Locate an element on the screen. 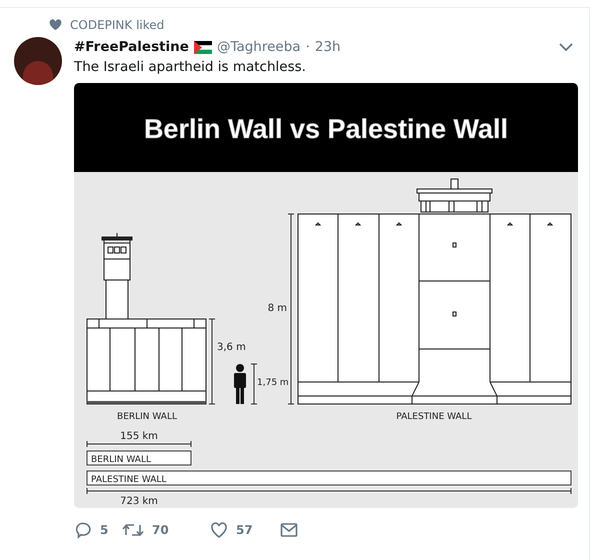 Image resolution: width=599 pixels, height=560 pixels. diagram-label: 155 km is located at coordinates (139, 436).